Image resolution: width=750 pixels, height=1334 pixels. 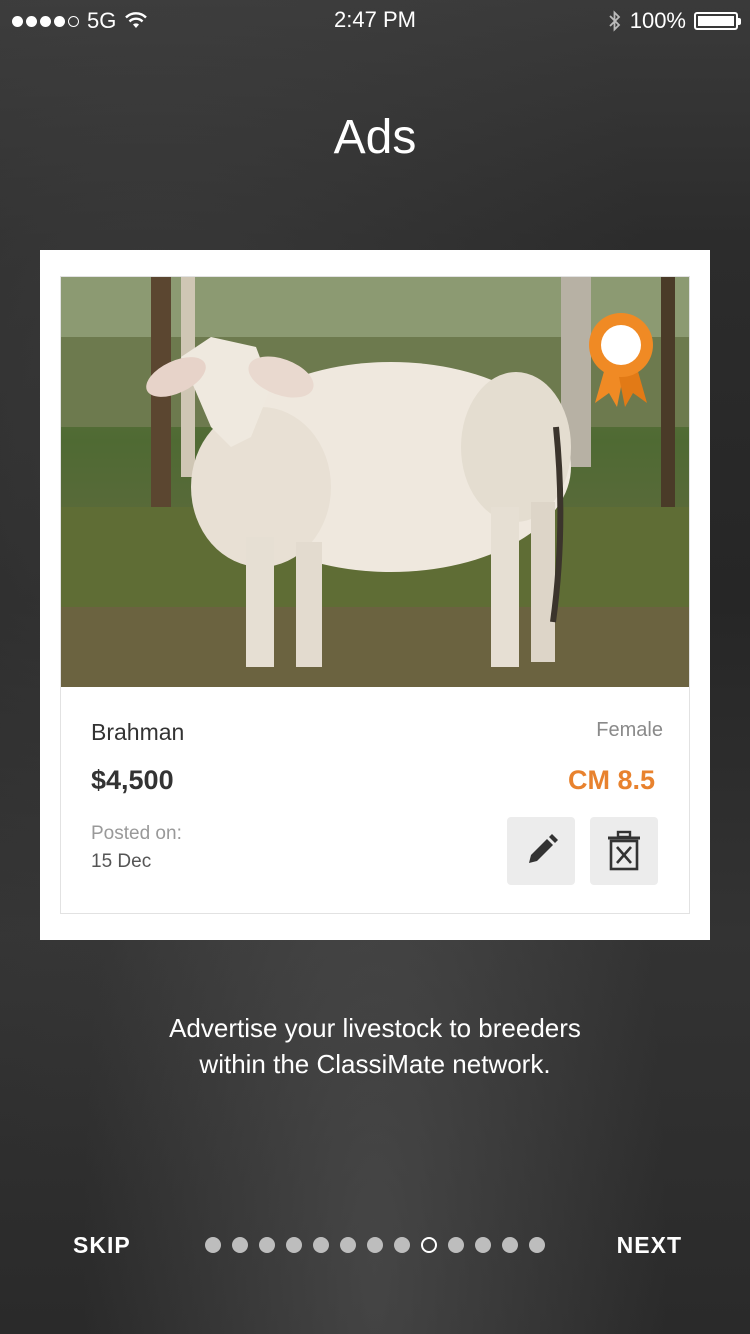 I want to click on battery-level, so click(x=716, y=21).